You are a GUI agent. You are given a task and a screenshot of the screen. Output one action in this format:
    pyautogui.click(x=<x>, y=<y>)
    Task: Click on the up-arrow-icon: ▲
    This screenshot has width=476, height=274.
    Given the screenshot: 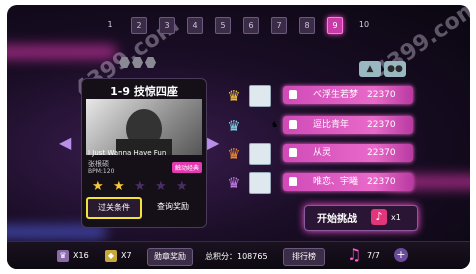 What is the action you would take?
    pyautogui.click(x=370, y=69)
    